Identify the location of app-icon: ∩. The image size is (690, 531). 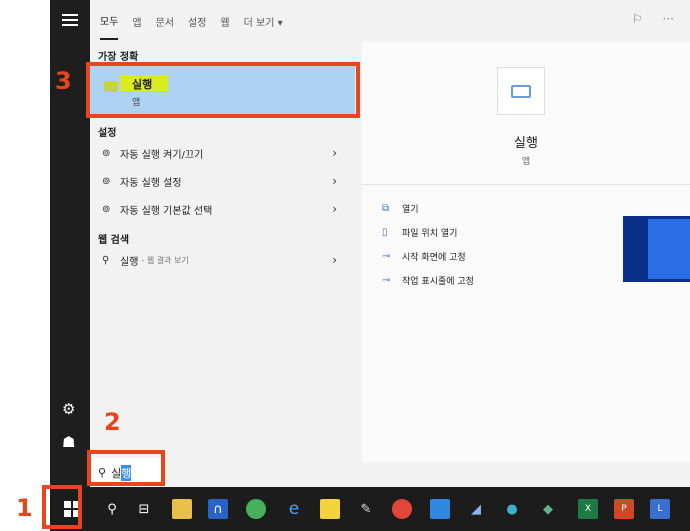
(218, 509).